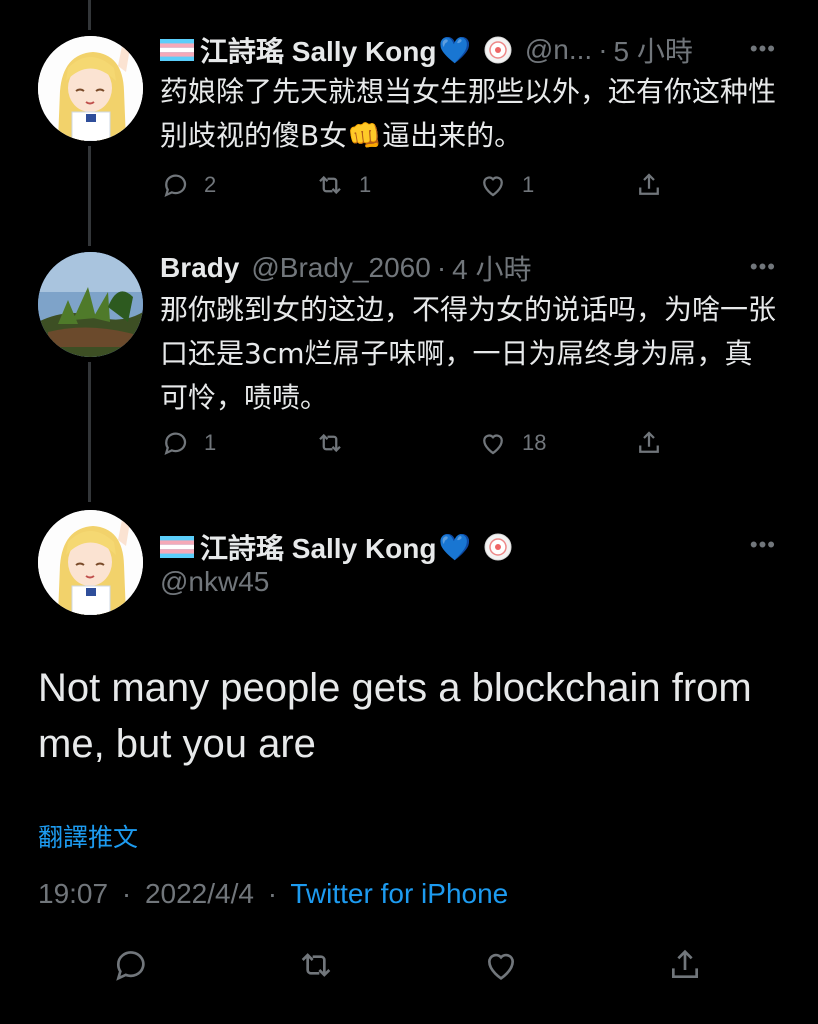 The height and width of the screenshot is (1024, 818). Describe the element at coordinates (214, 582) in the screenshot. I see `handle: @nkw45` at that location.